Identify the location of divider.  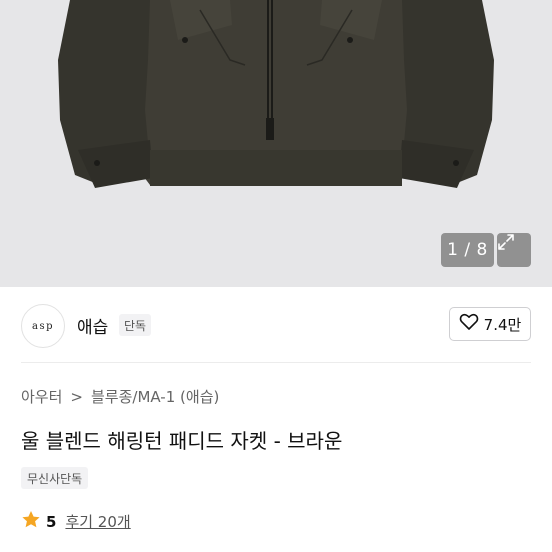
(276, 362).